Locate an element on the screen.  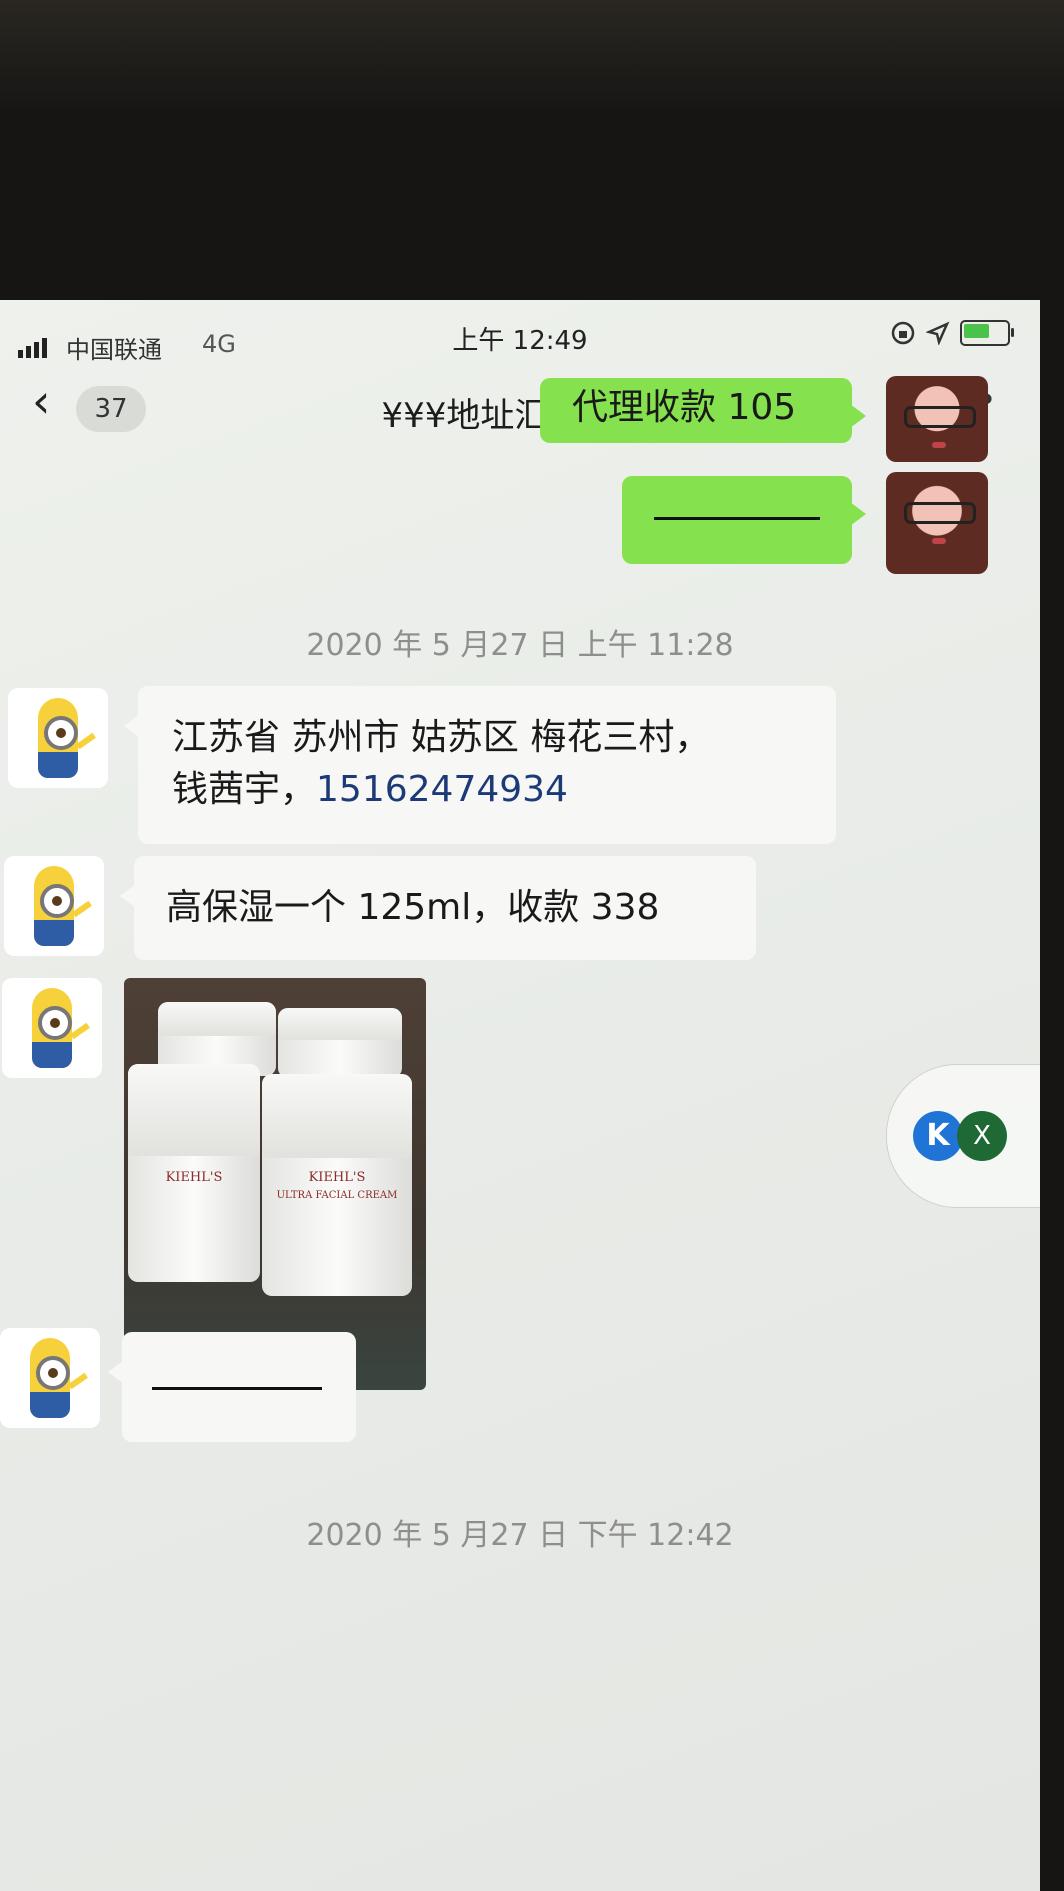
message-bubble: 高保湿一个 125ml，收款 338 is located at coordinates (438, 908).